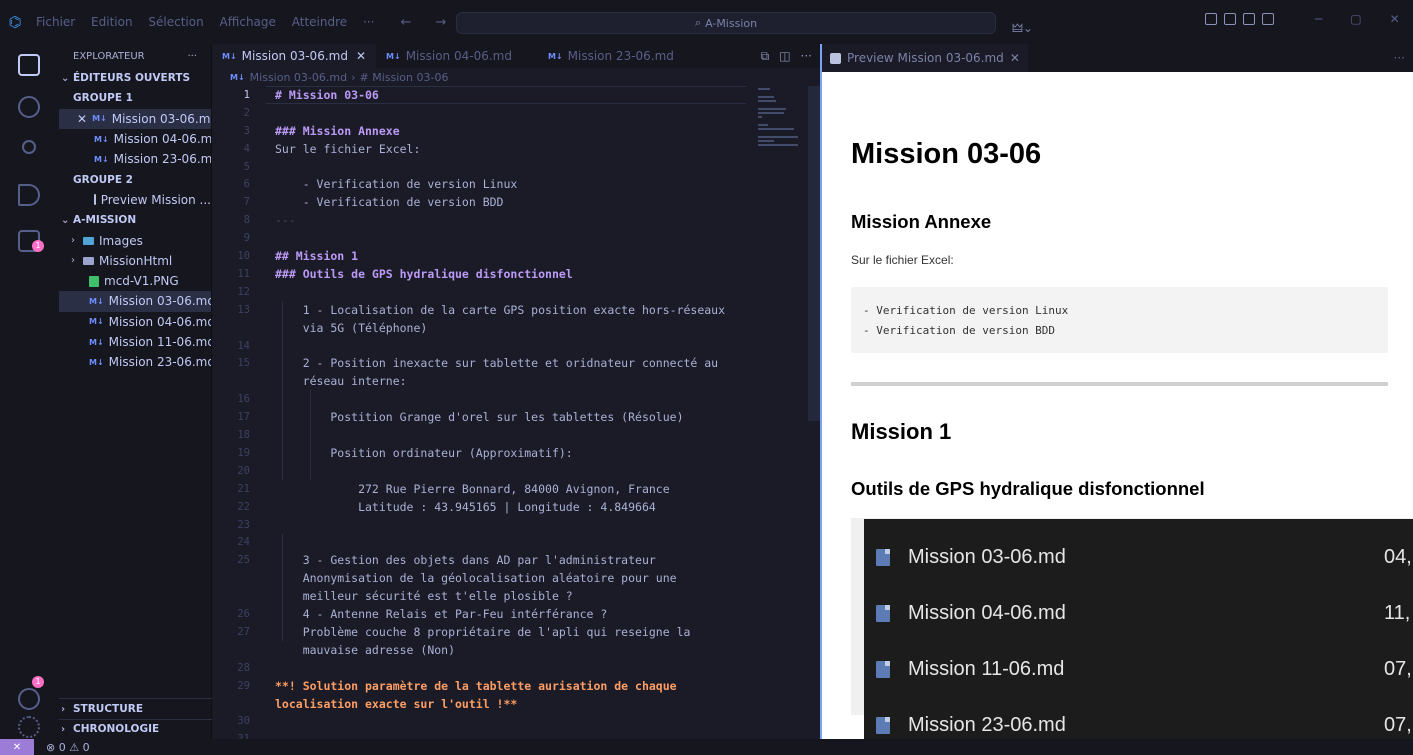 This screenshot has height=755, width=1413. What do you see at coordinates (29, 727) in the screenshot?
I see `settings-gear-icon` at bounding box center [29, 727].